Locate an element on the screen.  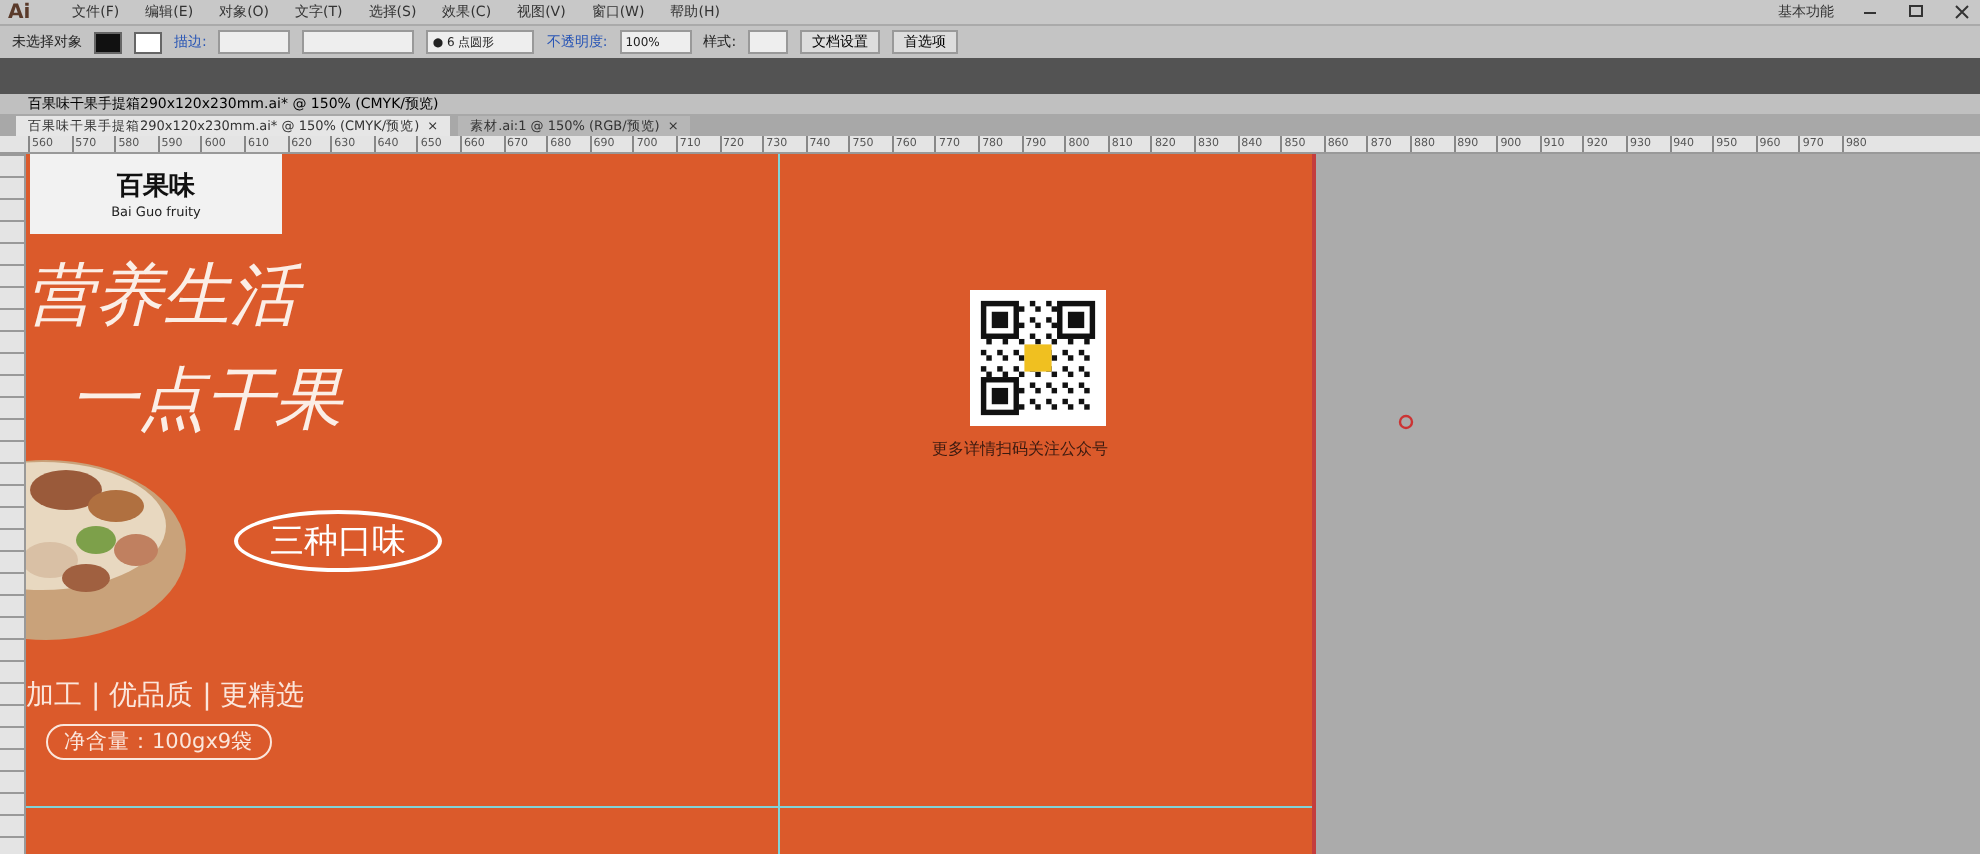
net-weight-badge: 净含量：100gx9袋 is located at coordinates (159, 742).